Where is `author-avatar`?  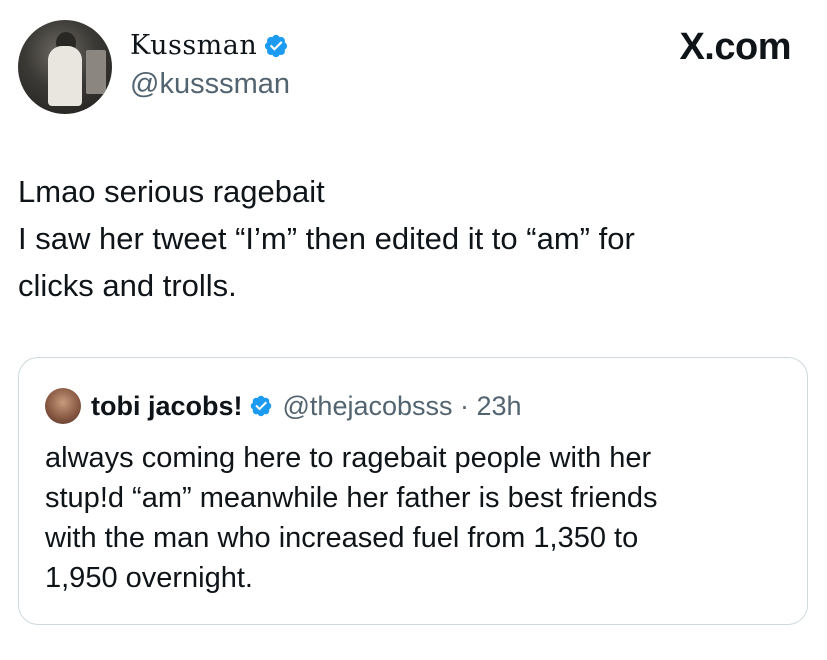
author-avatar is located at coordinates (65, 67).